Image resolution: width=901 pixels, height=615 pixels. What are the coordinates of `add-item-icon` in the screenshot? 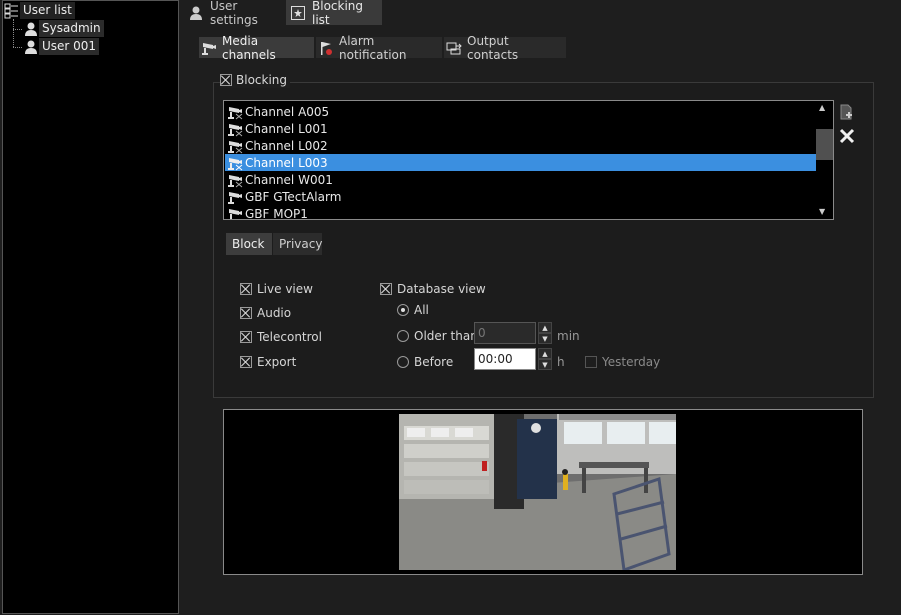 It's located at (847, 112).